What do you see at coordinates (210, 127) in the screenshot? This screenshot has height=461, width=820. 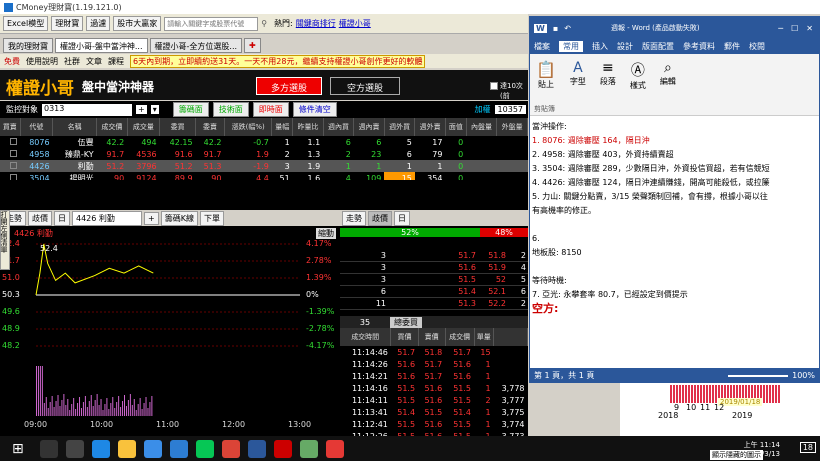 I see `col-header-6: 委賣` at bounding box center [210, 127].